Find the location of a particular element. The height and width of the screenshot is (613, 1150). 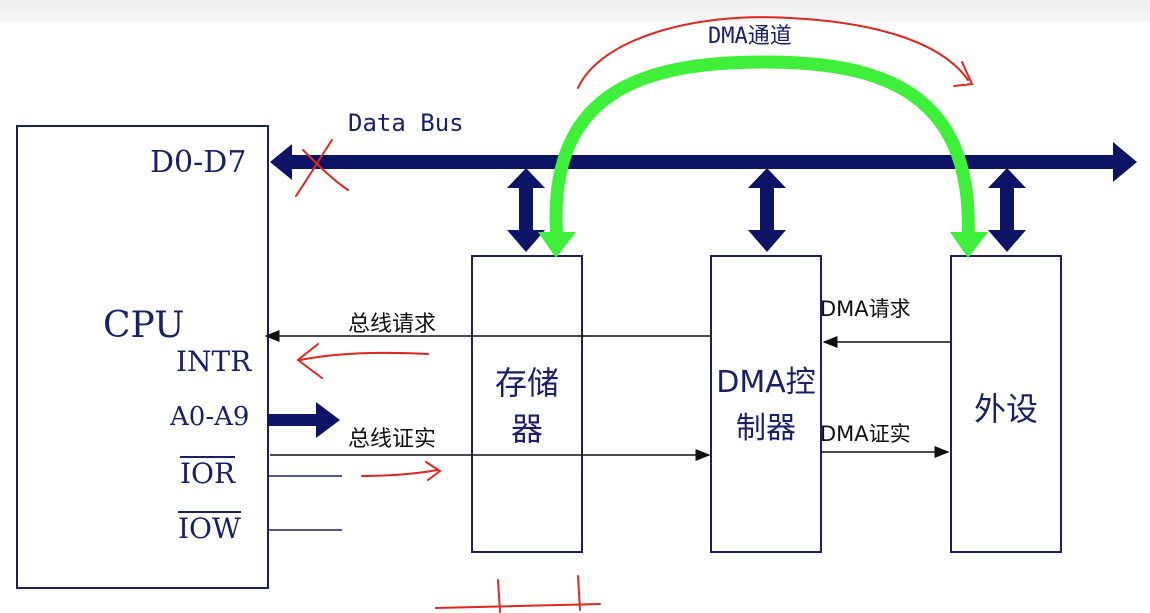

dma-controller-label: DMA控制器 is located at coordinates (766, 405).